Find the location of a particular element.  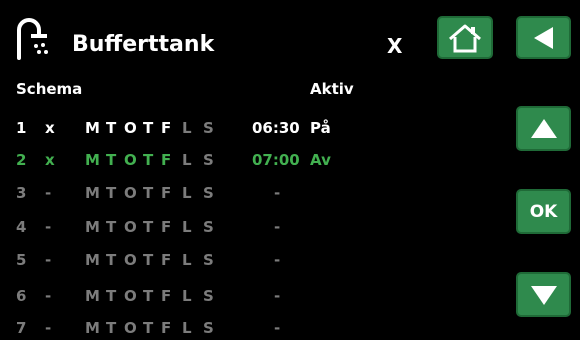

arrow-up-icon is located at coordinates (543, 128).